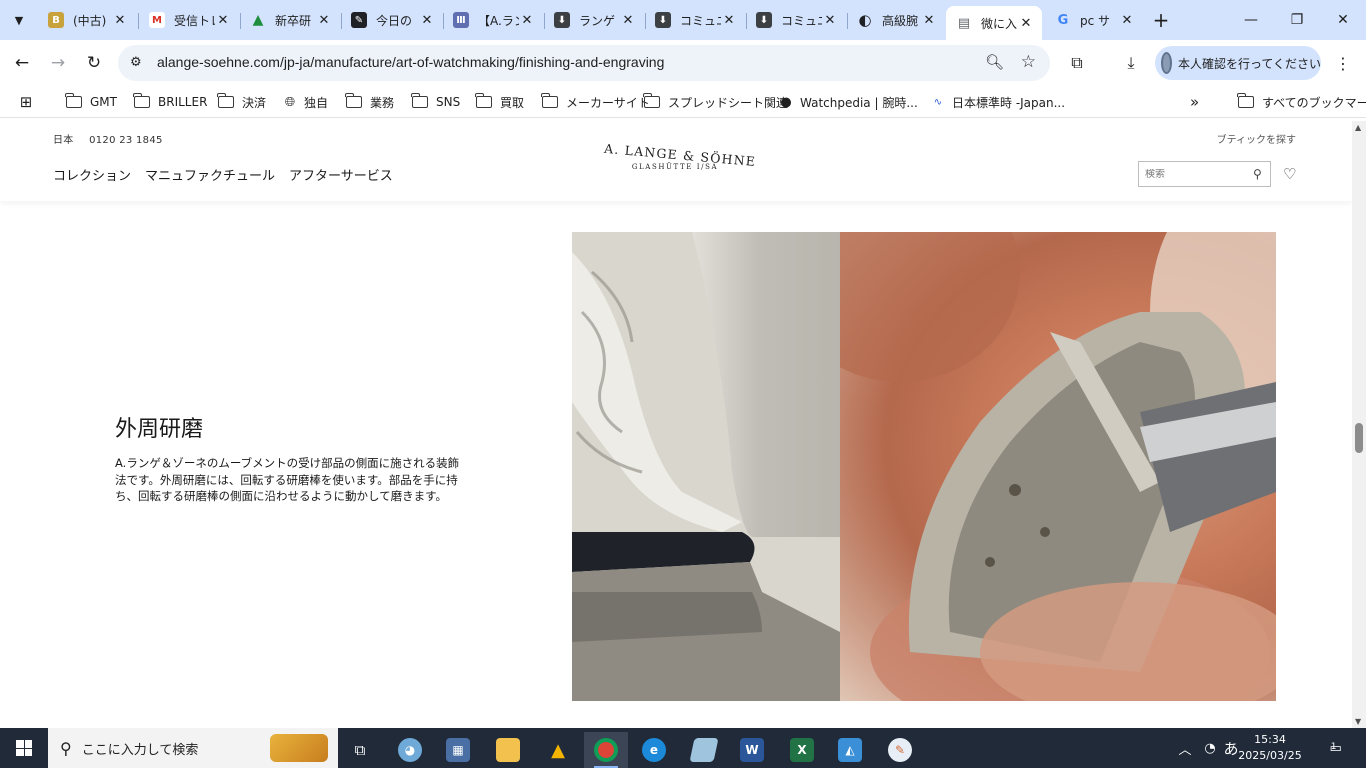 The height and width of the screenshot is (768, 1366). What do you see at coordinates (802, 750) in the screenshot?
I see `taskbar-app-excel: X` at bounding box center [802, 750].